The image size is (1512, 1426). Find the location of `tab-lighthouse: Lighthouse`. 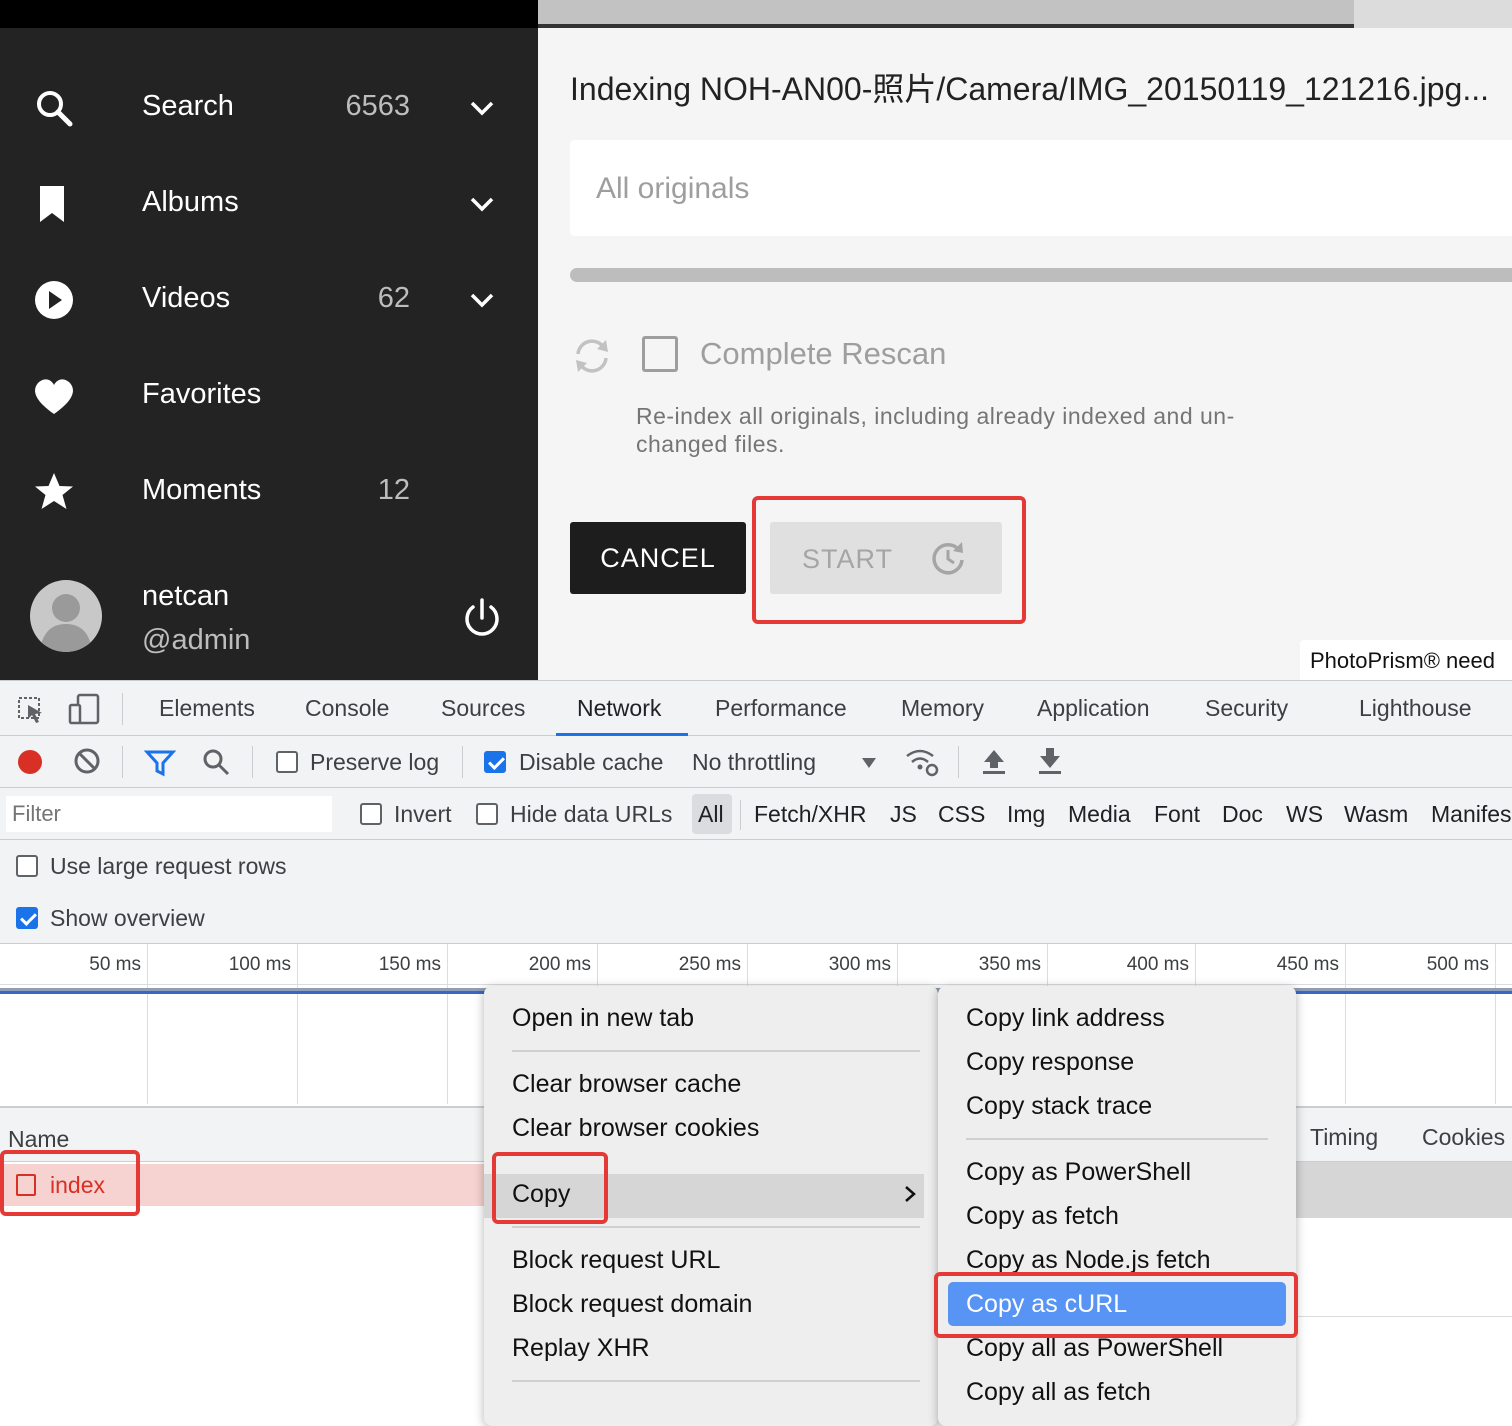

tab-lighthouse: Lighthouse is located at coordinates (1415, 708).